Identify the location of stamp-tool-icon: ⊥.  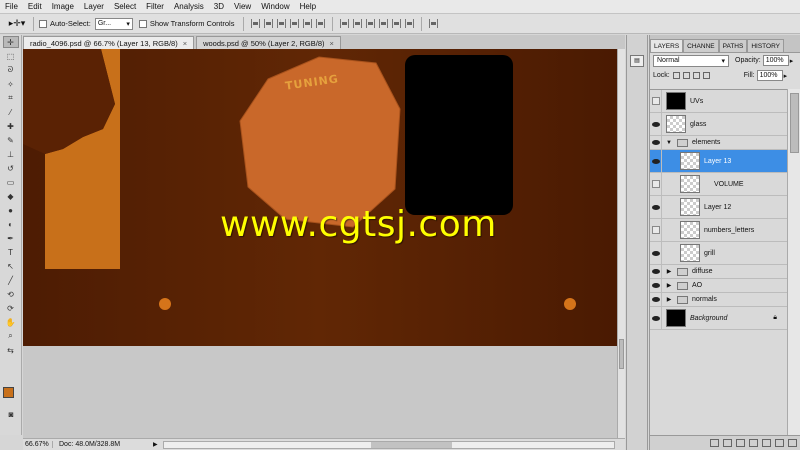
(11, 154).